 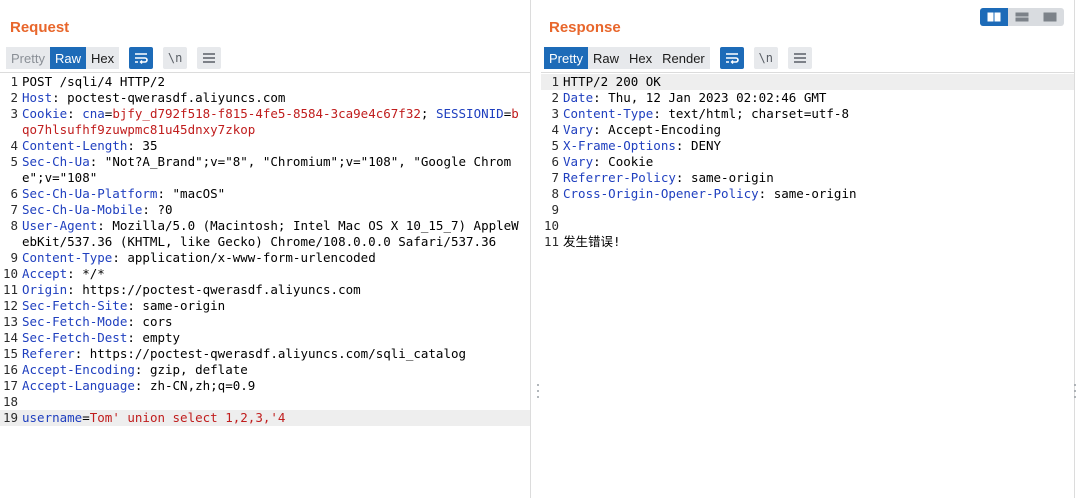 I want to click on code-line: 11 发生错误!, so click(x=807, y=242).